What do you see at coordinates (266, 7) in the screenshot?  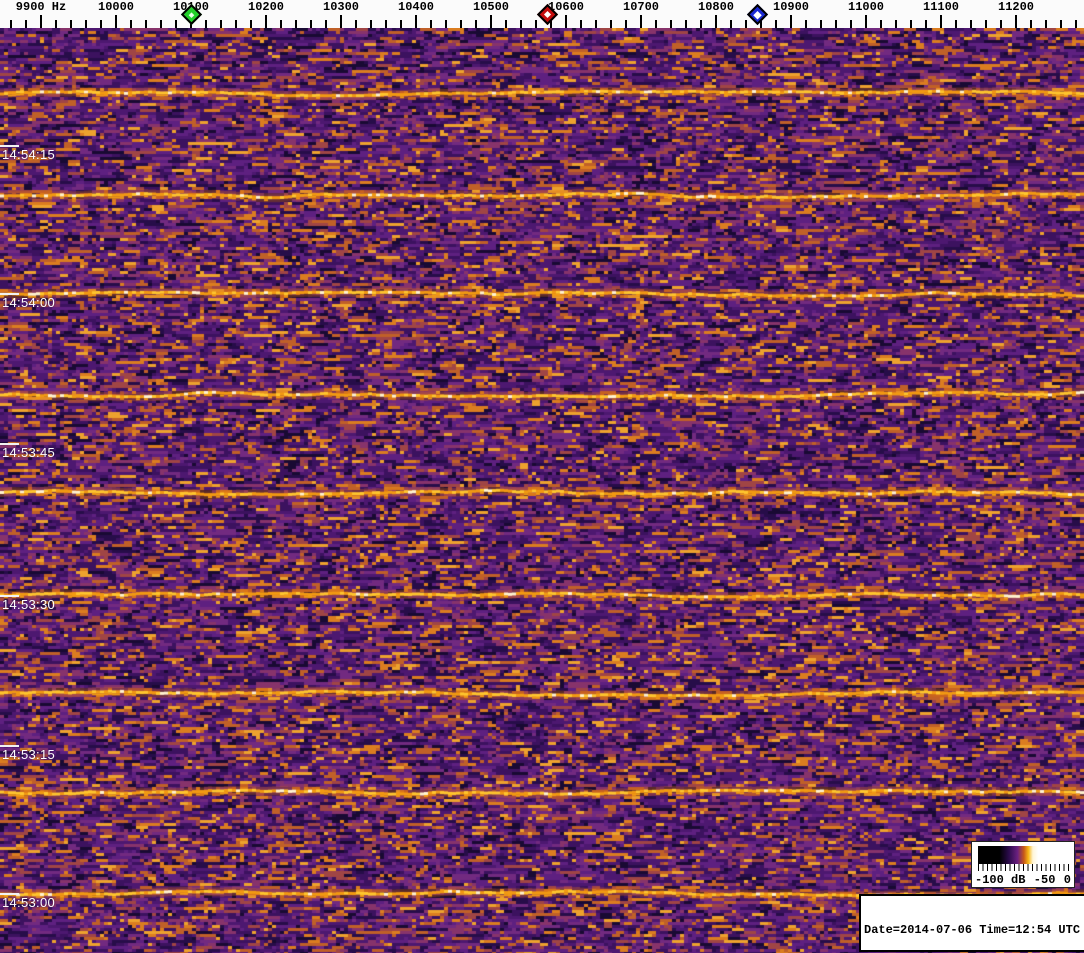 I see `freq-tick-label: 10200` at bounding box center [266, 7].